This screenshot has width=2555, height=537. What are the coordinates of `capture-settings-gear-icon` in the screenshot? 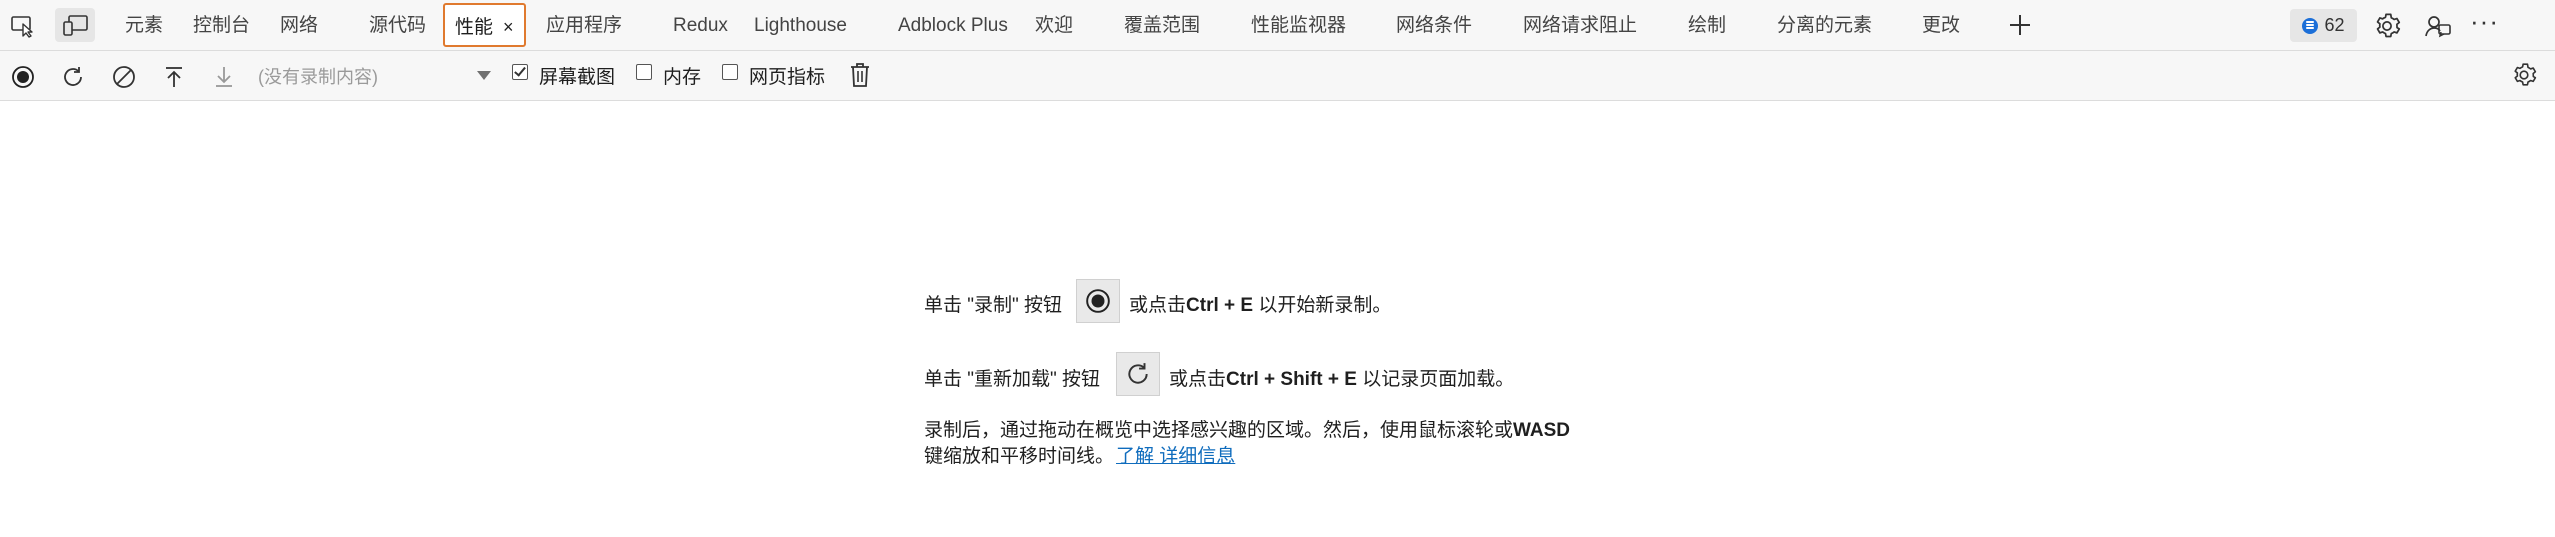 It's located at (2524, 75).